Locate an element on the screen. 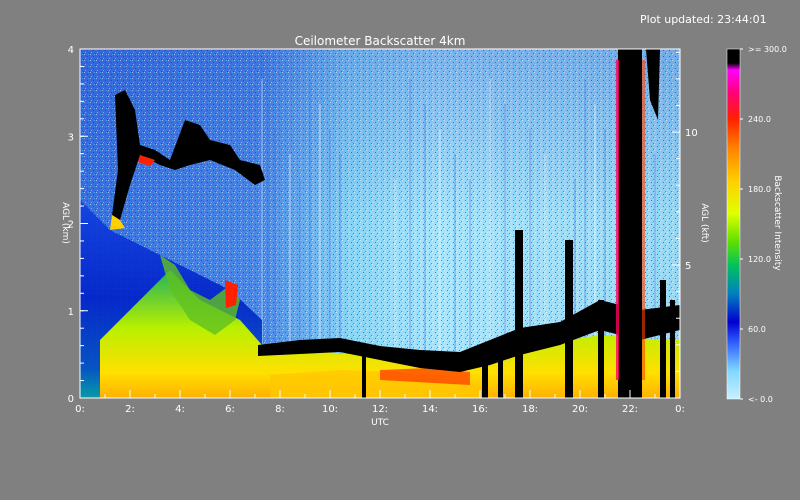 Image resolution: width=800 pixels, height=500 pixels. x-tick-label: 2: is located at coordinates (130, 409).